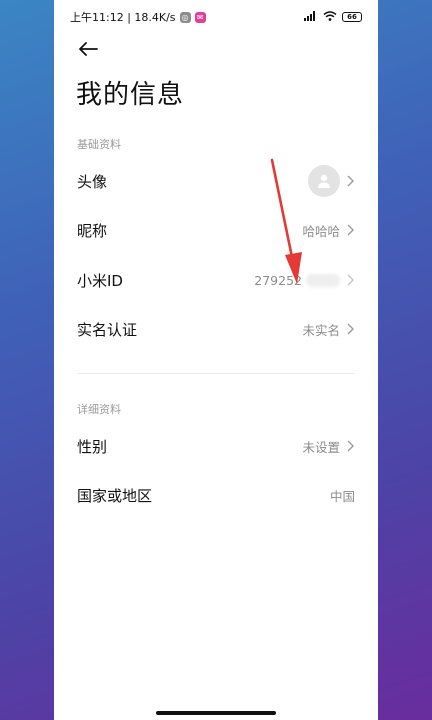 Image resolution: width=432 pixels, height=720 pixels. What do you see at coordinates (216, 329) in the screenshot?
I see `row-real-name: 实名认证 未实名` at bounding box center [216, 329].